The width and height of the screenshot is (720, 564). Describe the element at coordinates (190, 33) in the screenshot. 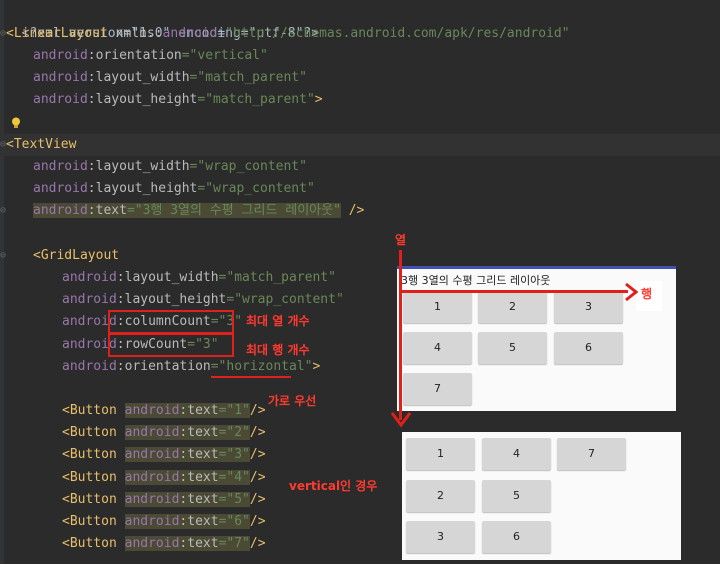

I see `xmlns-namespace: android` at that location.